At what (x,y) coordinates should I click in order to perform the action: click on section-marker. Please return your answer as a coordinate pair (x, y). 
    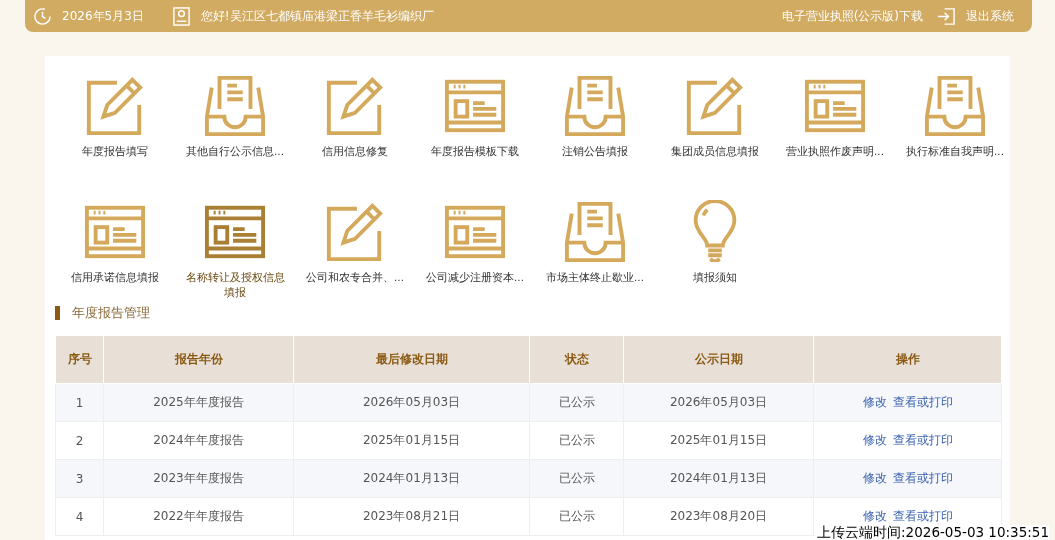
    Looking at the image, I should click on (57, 313).